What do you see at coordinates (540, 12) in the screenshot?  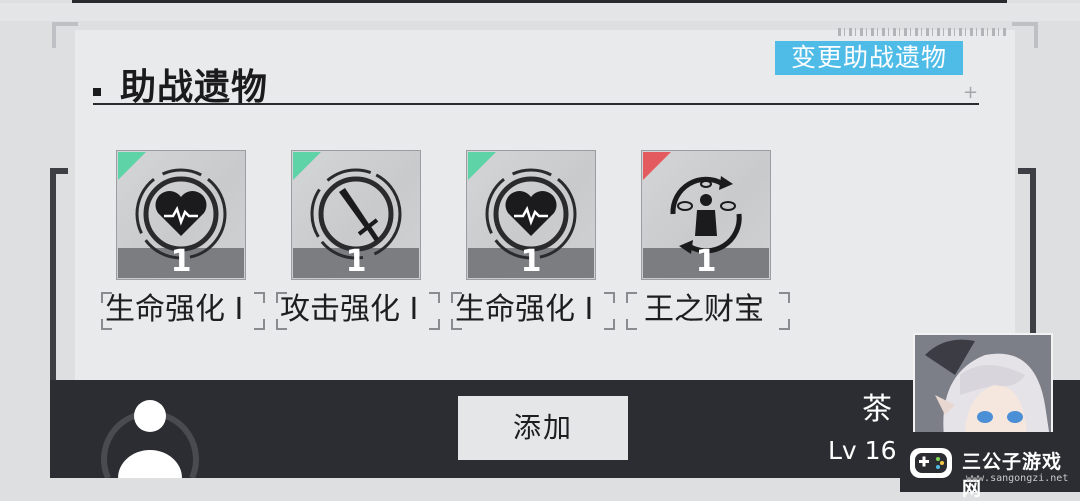 I see `top-stripe` at bounding box center [540, 12].